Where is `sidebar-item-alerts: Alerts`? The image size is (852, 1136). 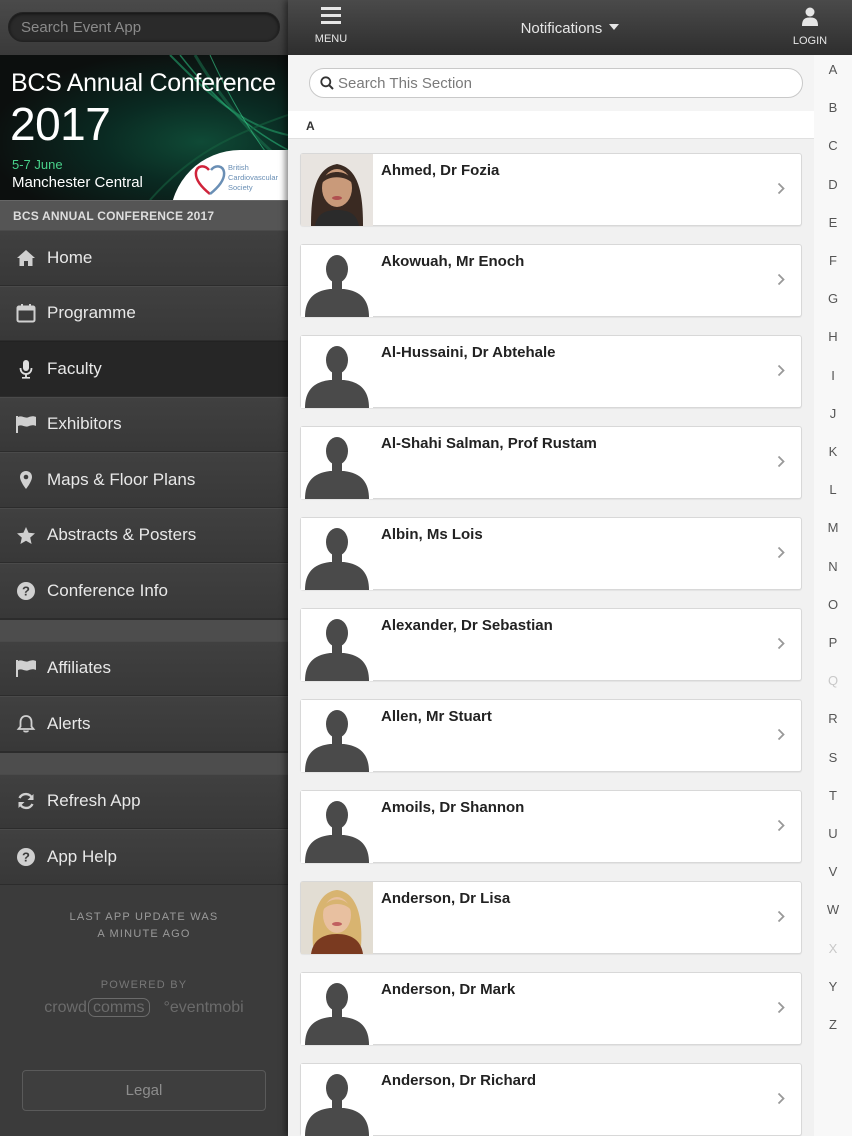 sidebar-item-alerts: Alerts is located at coordinates (144, 724).